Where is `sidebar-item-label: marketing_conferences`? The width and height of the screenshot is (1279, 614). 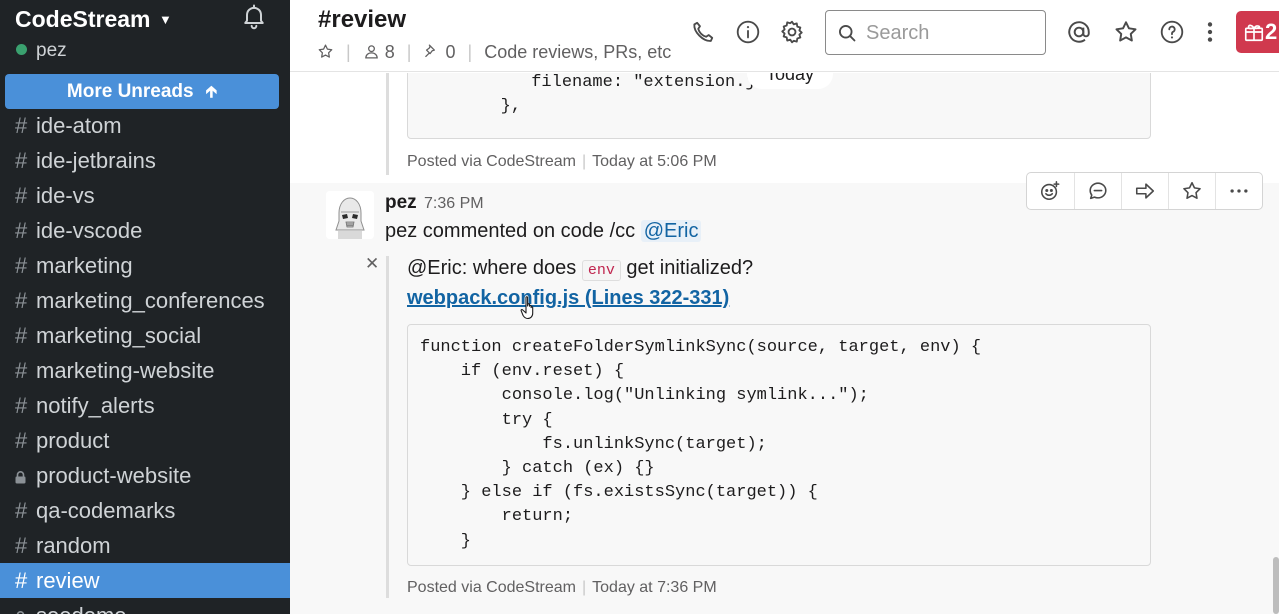 sidebar-item-label: marketing_conferences is located at coordinates (150, 300).